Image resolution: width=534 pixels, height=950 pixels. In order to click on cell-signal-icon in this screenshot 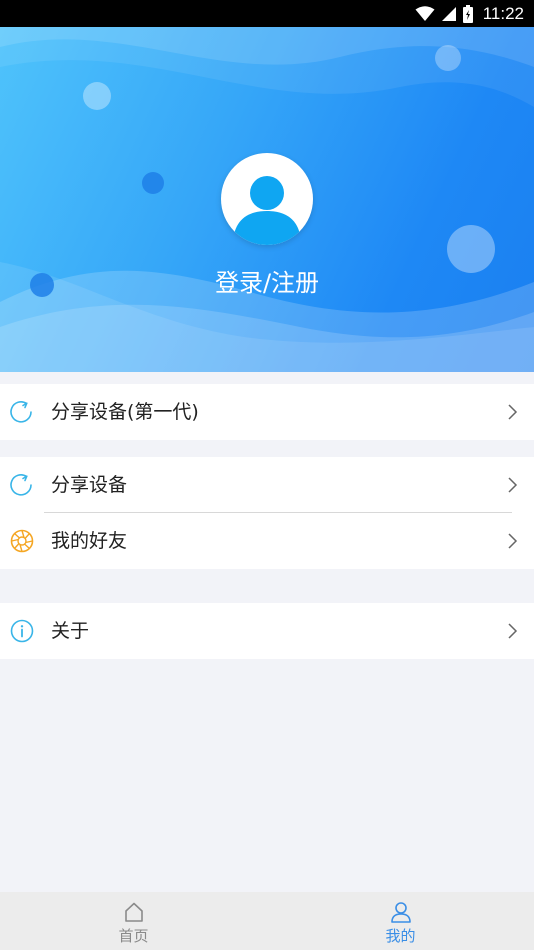, I will do `click(448, 13)`.